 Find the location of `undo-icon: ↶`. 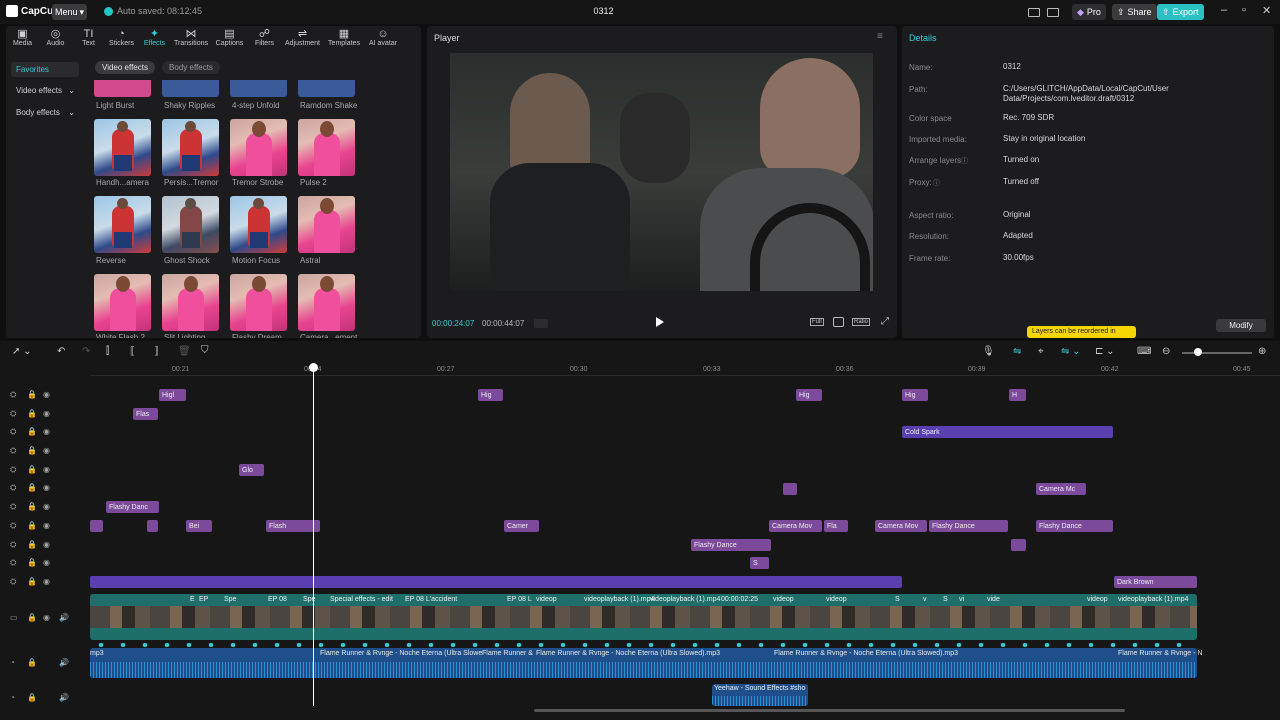

undo-icon: ↶ is located at coordinates (61, 351).